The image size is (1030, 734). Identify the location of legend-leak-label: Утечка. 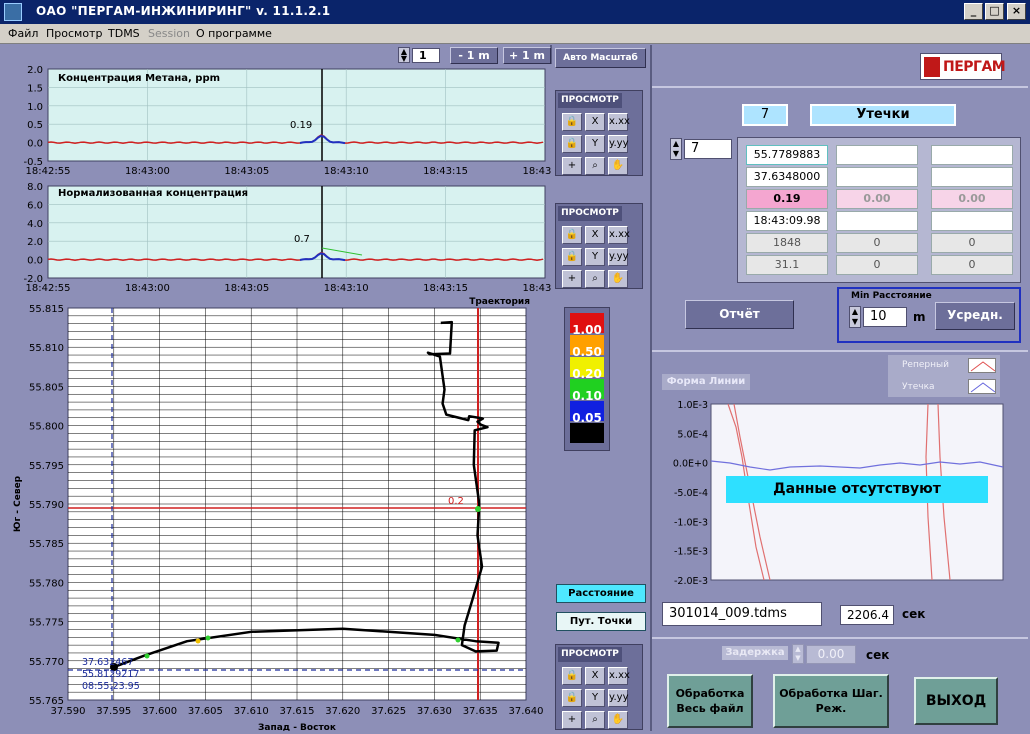
(918, 387).